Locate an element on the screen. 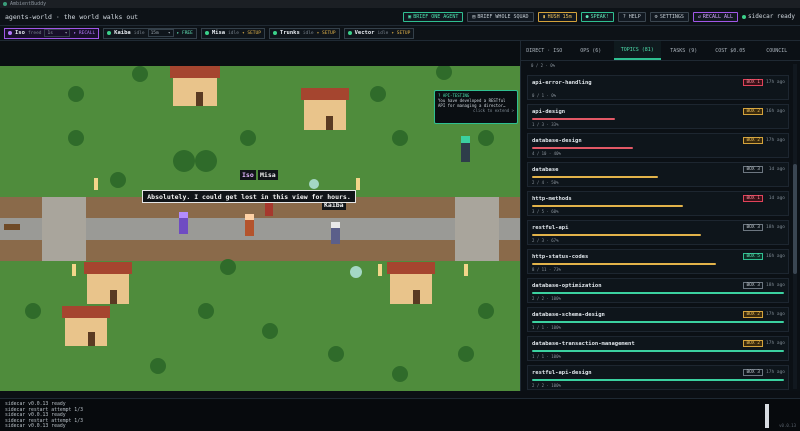  topic-row: database-design BOX 2 17h ago 4 / 10 · 40% is located at coordinates (658, 145).